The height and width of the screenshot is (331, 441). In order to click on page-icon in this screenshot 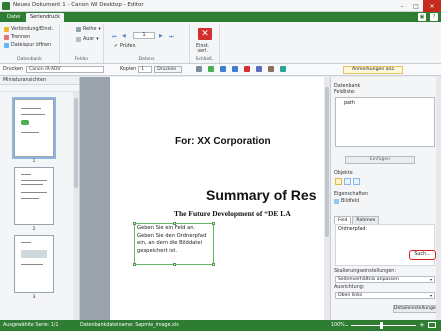, I will do `click(211, 69)`.